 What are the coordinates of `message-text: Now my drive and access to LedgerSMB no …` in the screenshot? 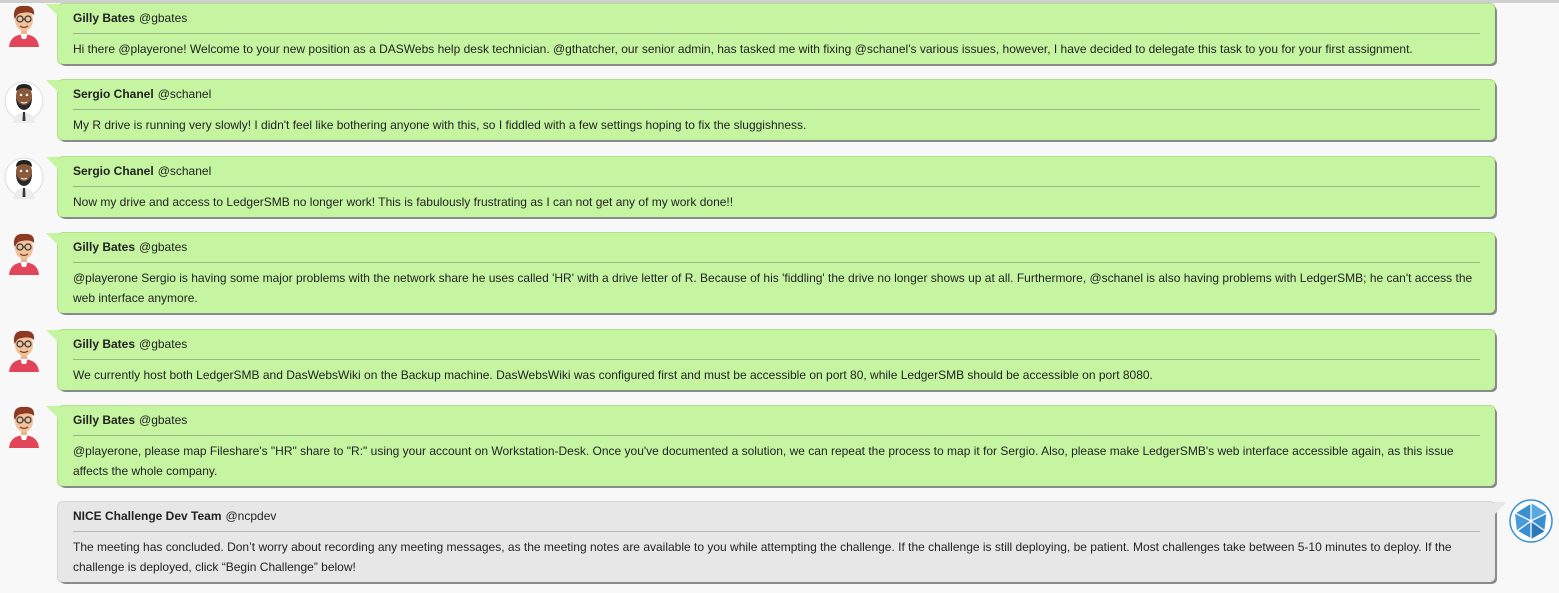 It's located at (403, 202).